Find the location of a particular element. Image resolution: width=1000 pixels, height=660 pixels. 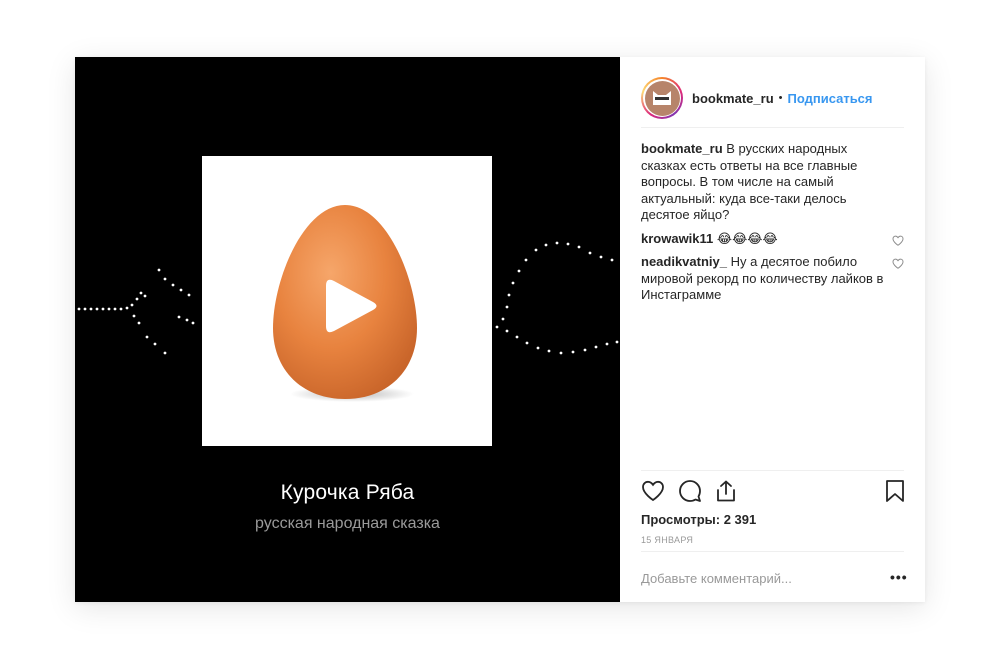

post-actions is located at coordinates (772, 492).